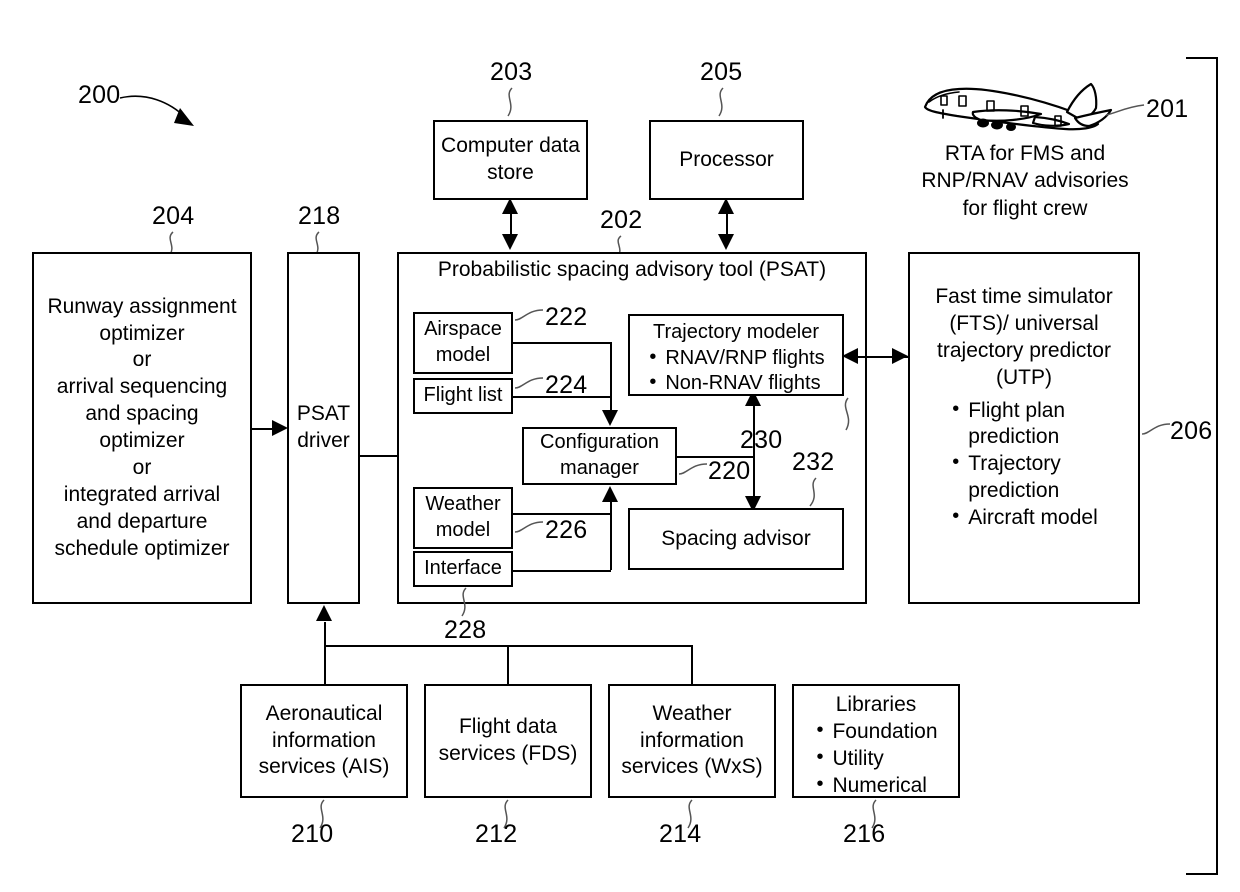 The width and height of the screenshot is (1240, 892). I want to click on services-bus-wxs-drop, so click(692, 664).